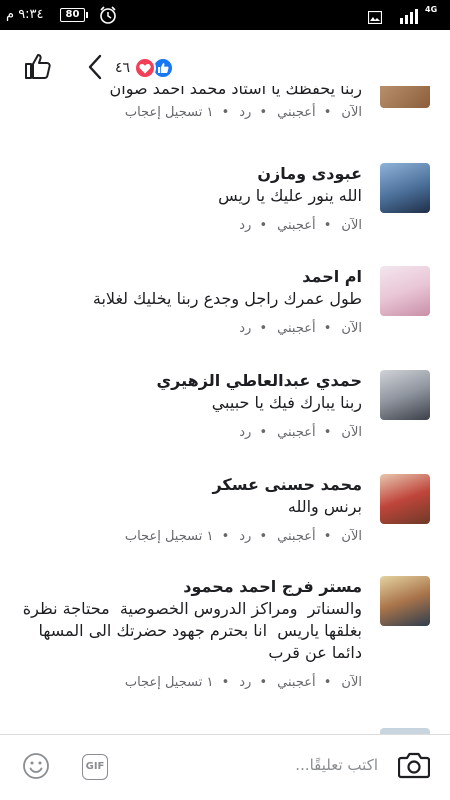 Image resolution: width=450 pixels, height=800 pixels. What do you see at coordinates (264, 765) in the screenshot?
I see `comment-input` at bounding box center [264, 765].